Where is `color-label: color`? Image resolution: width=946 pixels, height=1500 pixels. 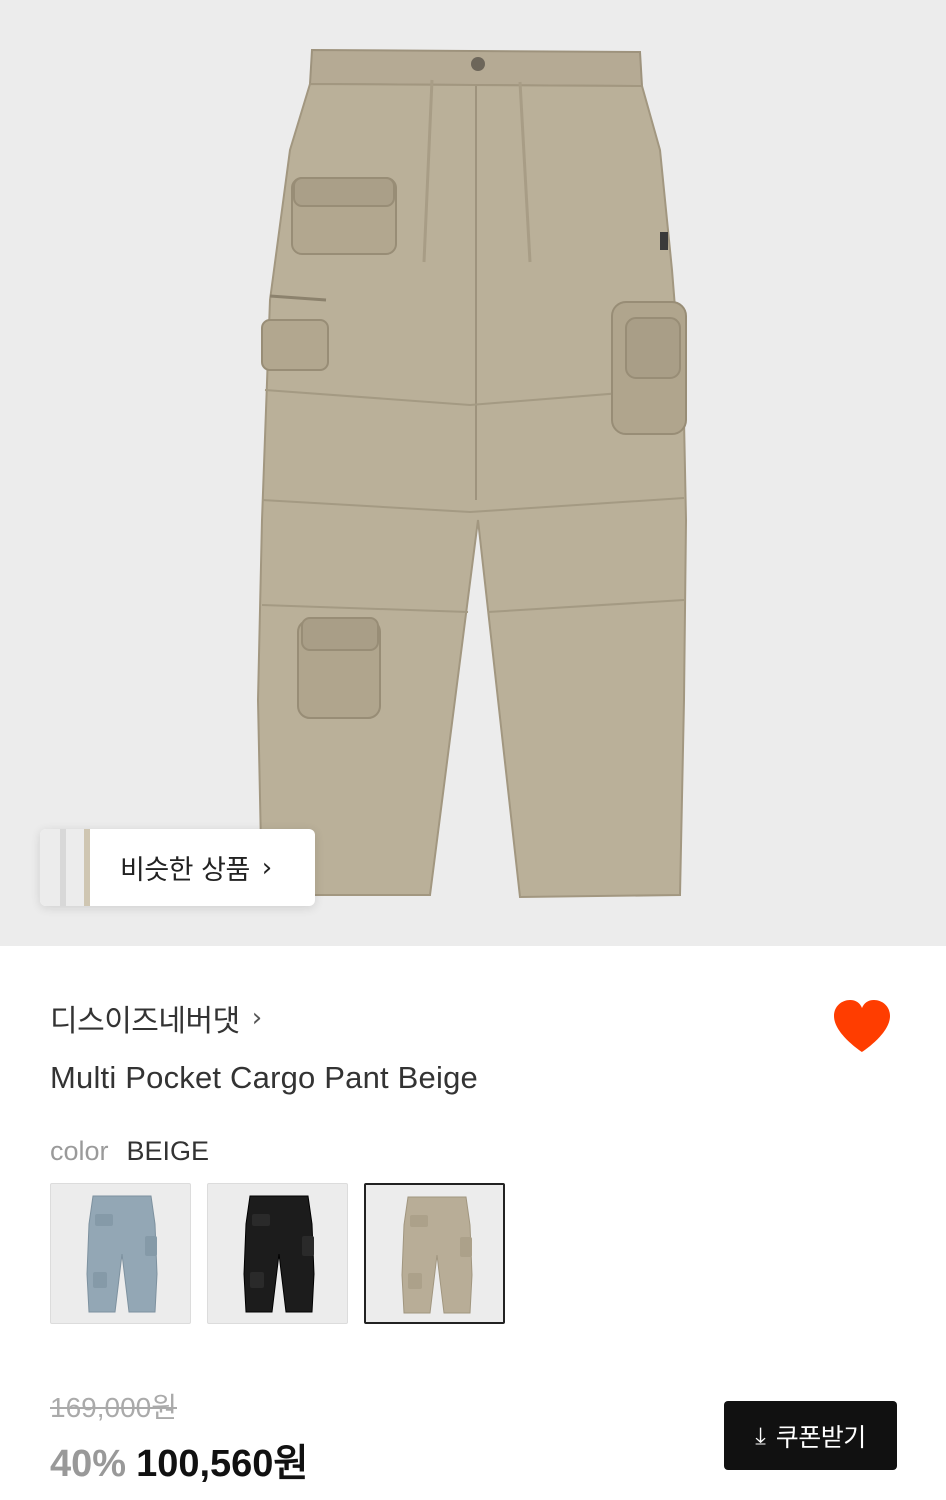
color-label: color is located at coordinates (79, 1151).